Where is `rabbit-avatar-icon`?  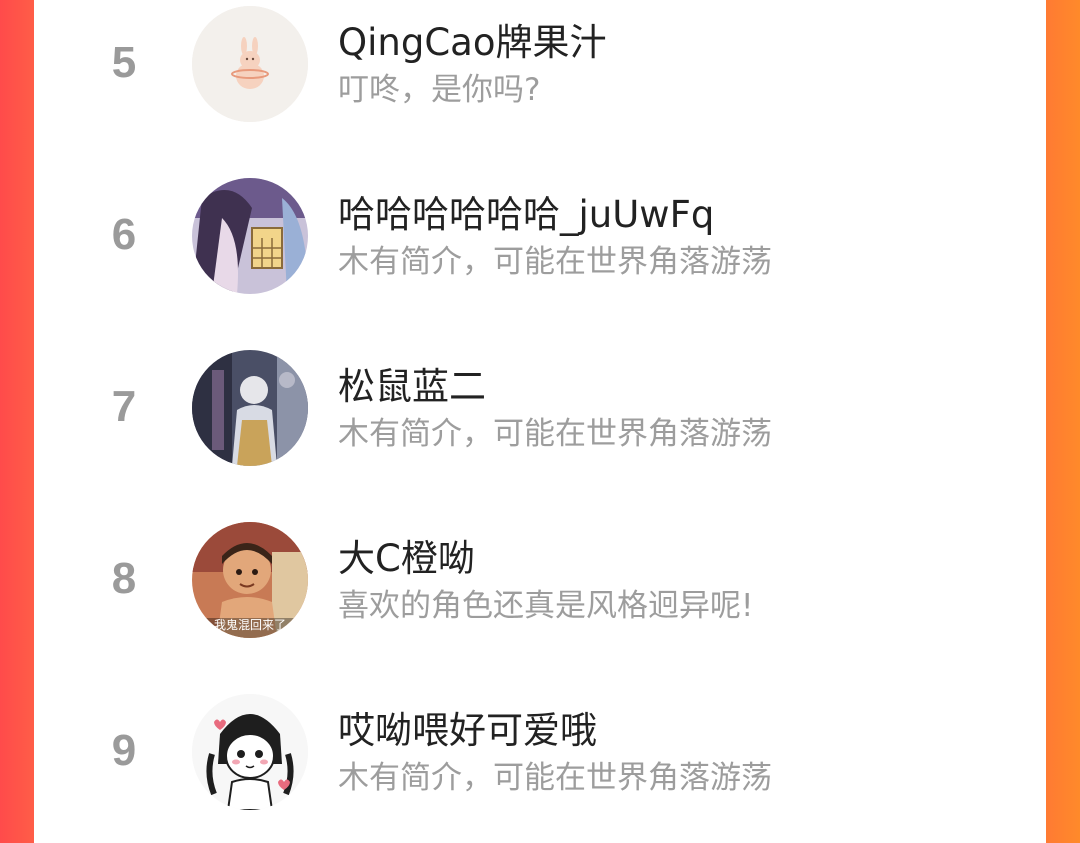
rabbit-avatar-icon is located at coordinates (250, 64).